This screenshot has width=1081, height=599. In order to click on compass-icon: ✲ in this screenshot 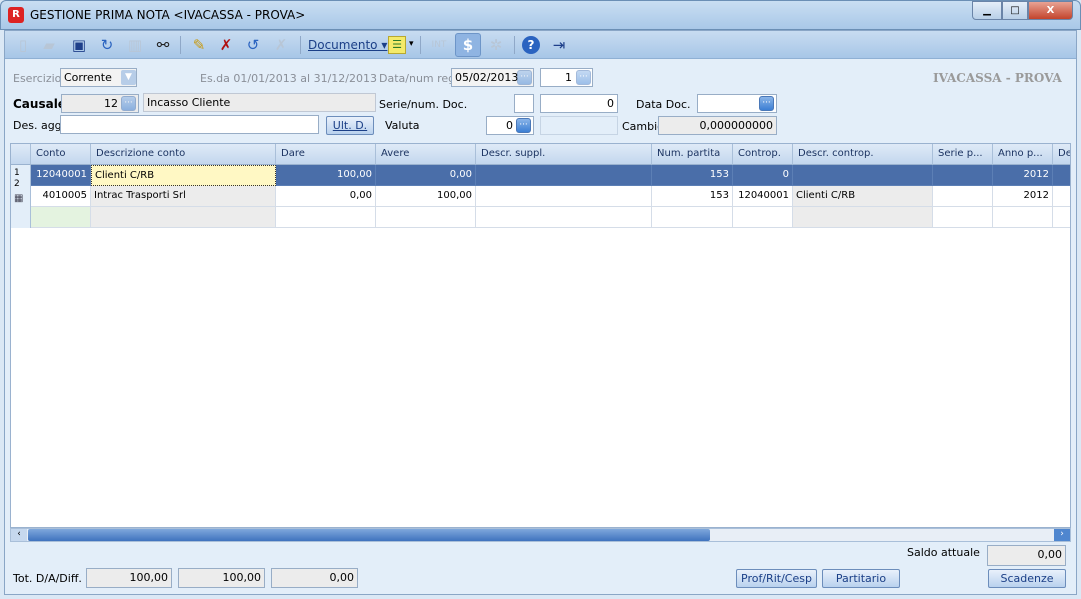, I will do `click(496, 45)`.